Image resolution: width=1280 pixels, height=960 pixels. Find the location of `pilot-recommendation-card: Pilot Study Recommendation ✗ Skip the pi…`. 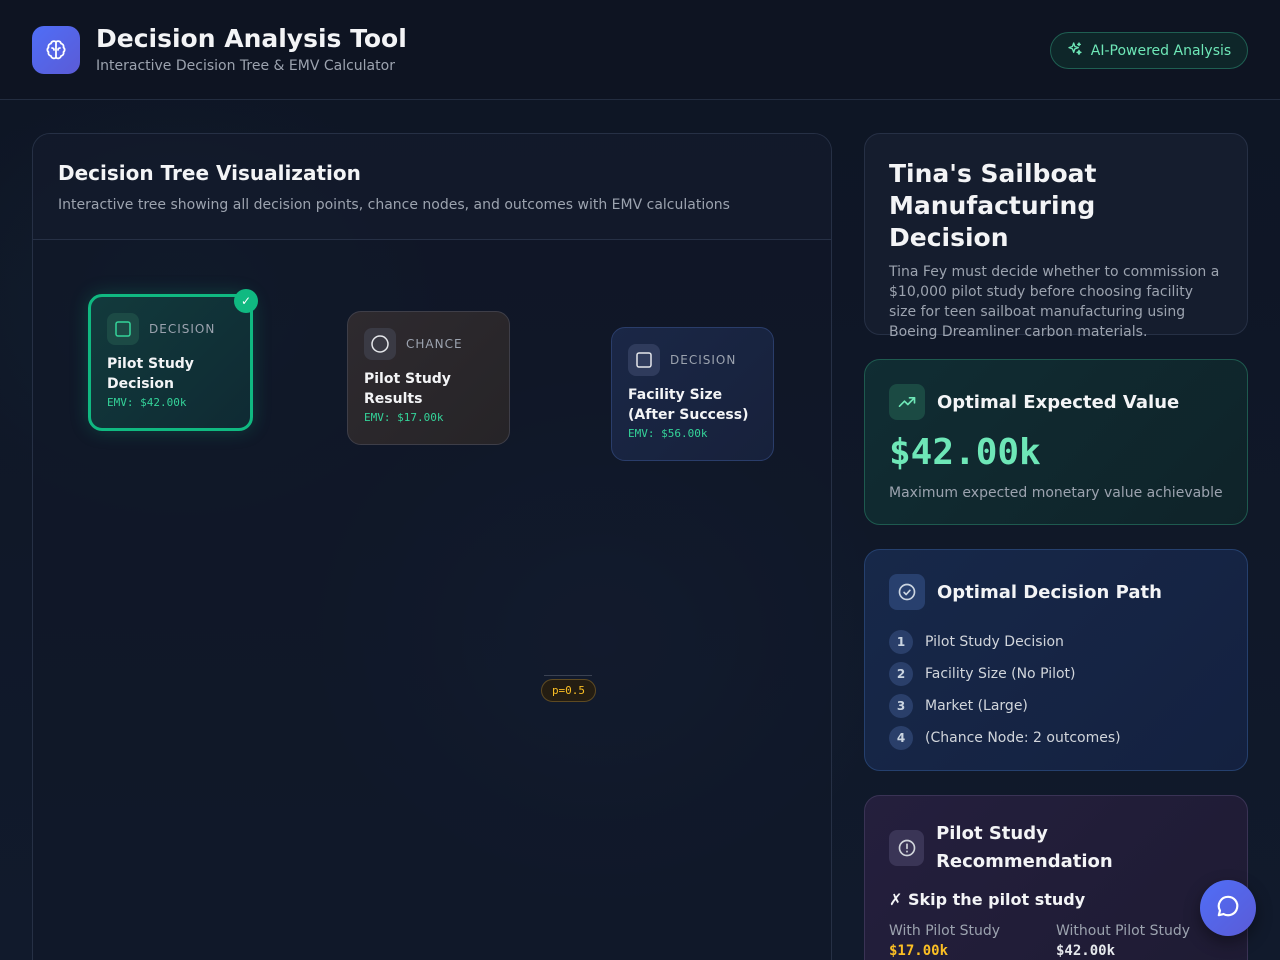

pilot-recommendation-card: Pilot Study Recommendation ✗ Skip the pi… is located at coordinates (1056, 877).